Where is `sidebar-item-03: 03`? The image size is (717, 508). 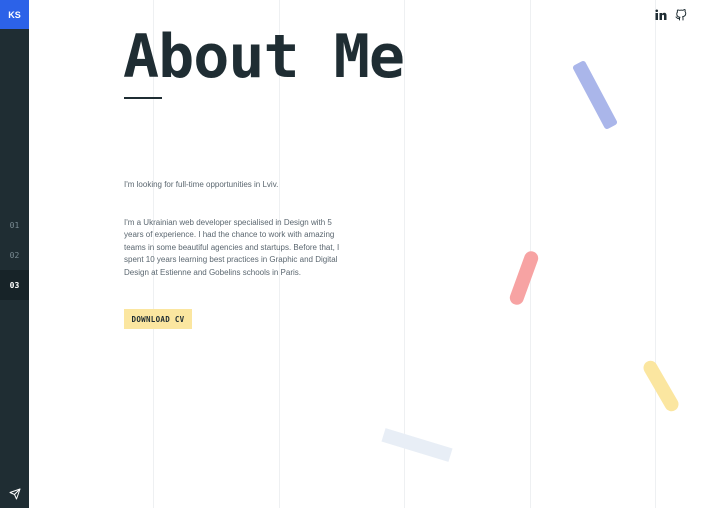
sidebar-item-03: 03 is located at coordinates (14, 285).